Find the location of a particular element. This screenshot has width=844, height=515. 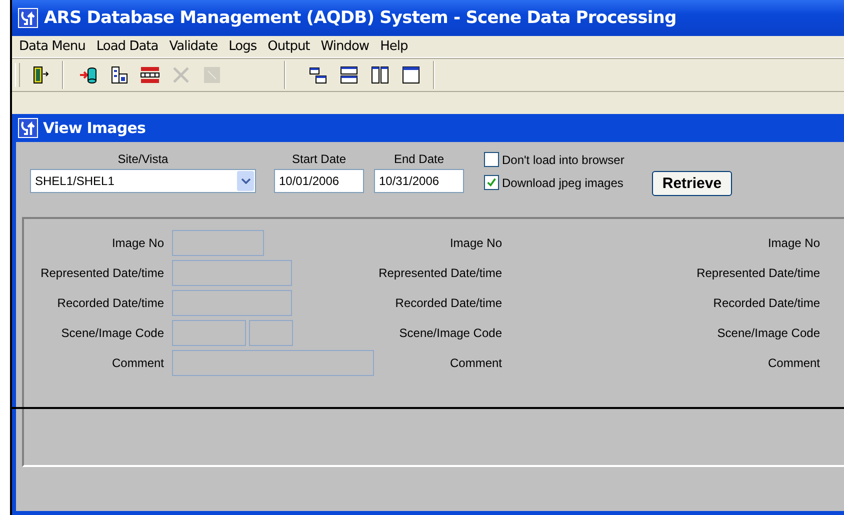

menu-item: Validate is located at coordinates (193, 46).